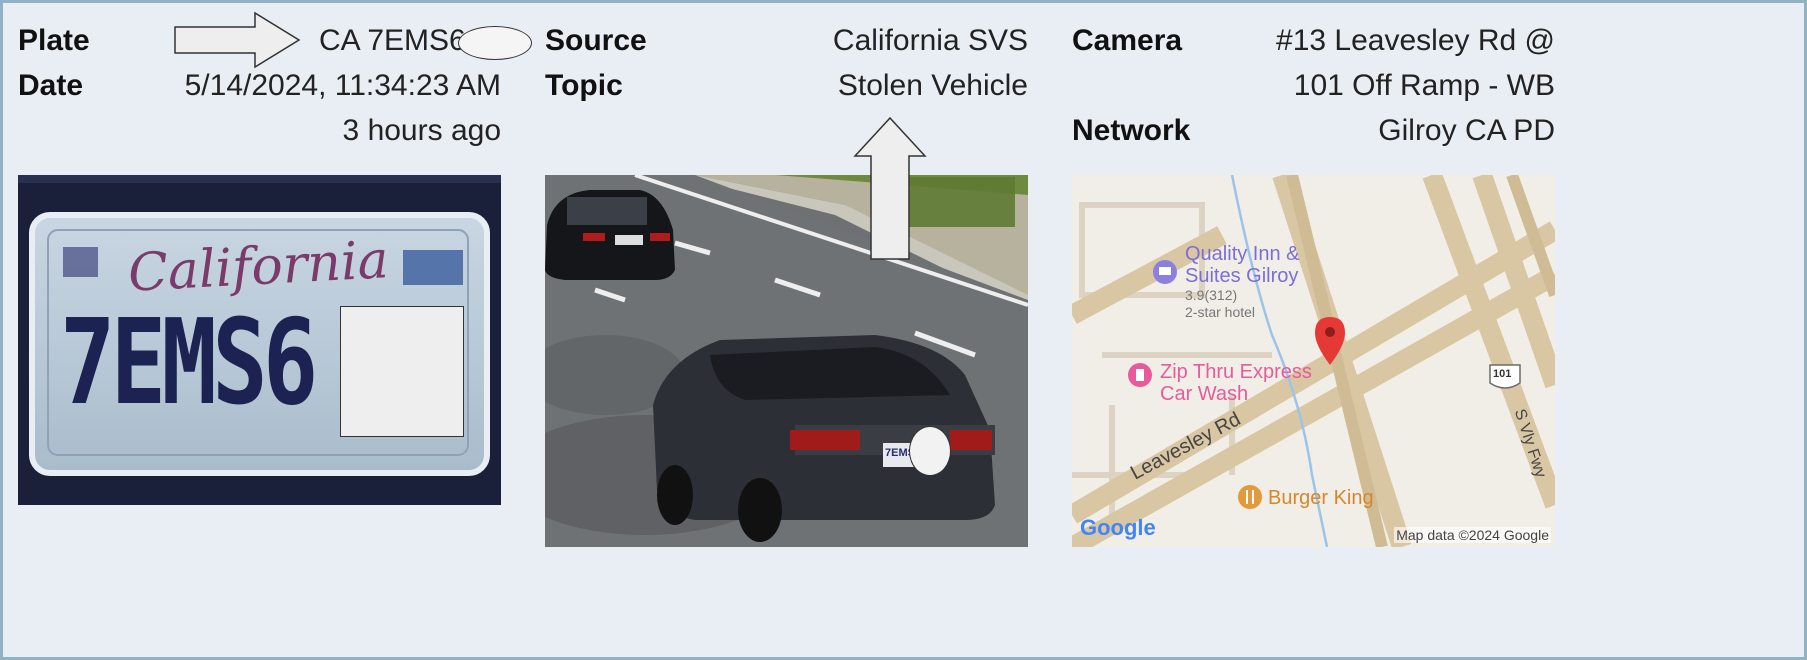  What do you see at coordinates (54, 40) in the screenshot?
I see `plate-label: Plate` at bounding box center [54, 40].